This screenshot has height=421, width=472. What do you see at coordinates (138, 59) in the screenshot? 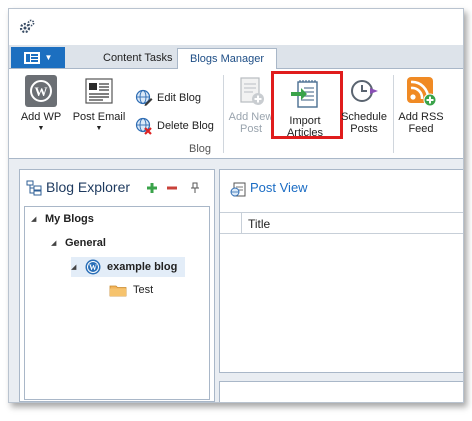
I see `tab-content-tasks: Content Tasks` at bounding box center [138, 59].